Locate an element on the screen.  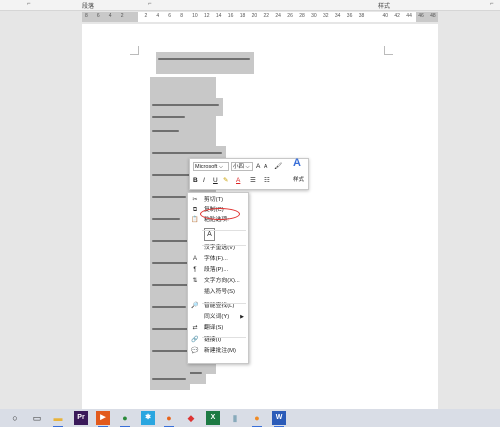
chrome-icon: ● is located at coordinates (125, 419).